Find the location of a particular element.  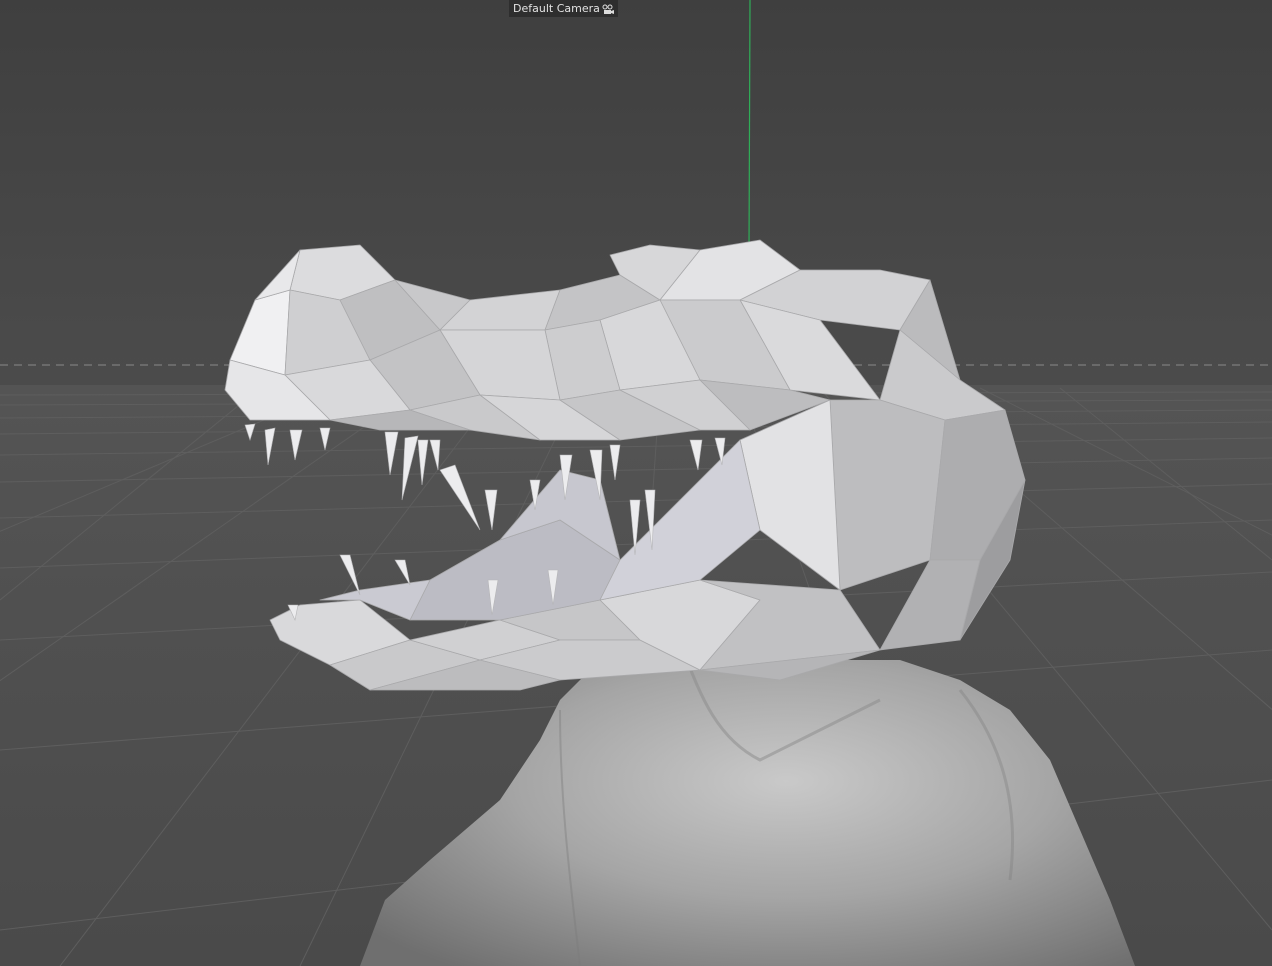

y-axis-line is located at coordinates (749, 125).